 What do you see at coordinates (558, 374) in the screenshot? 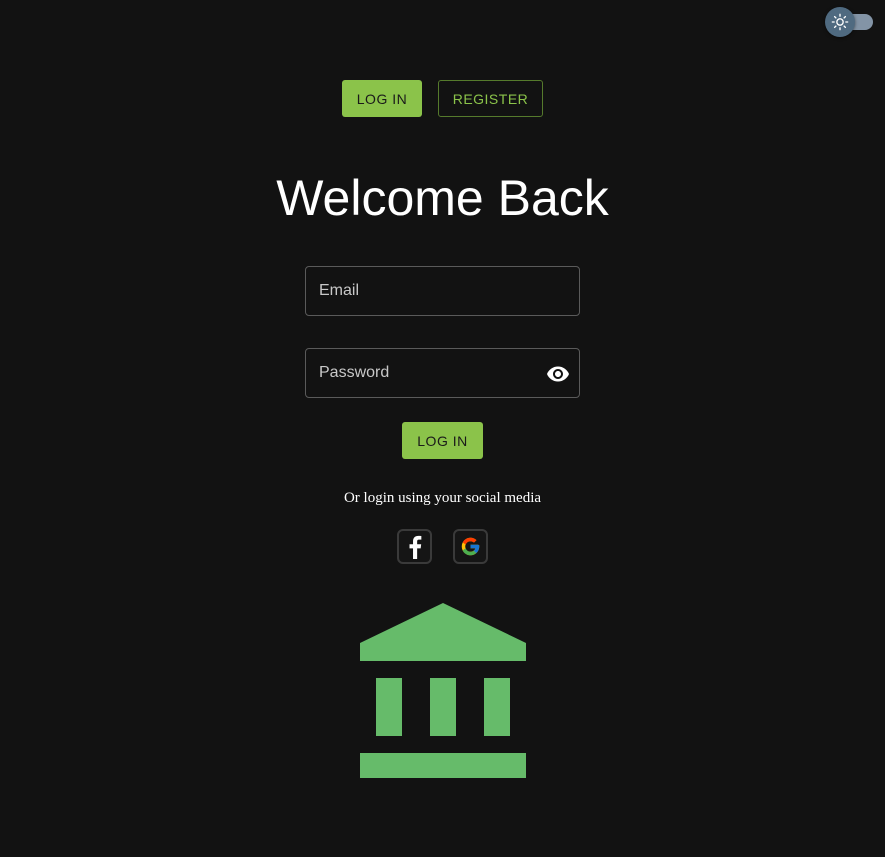
I see `eye-icon` at bounding box center [558, 374].